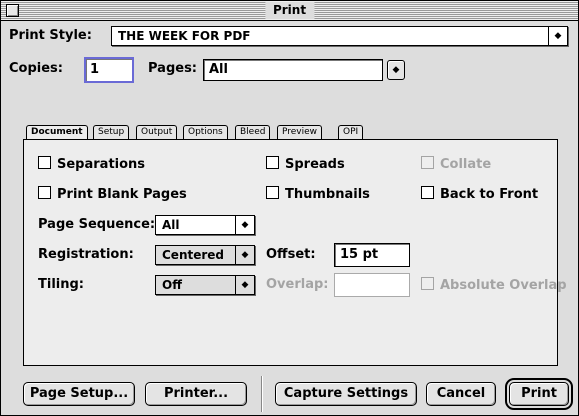 This screenshot has width=579, height=416. I want to click on registration-value: Centered, so click(193, 255).